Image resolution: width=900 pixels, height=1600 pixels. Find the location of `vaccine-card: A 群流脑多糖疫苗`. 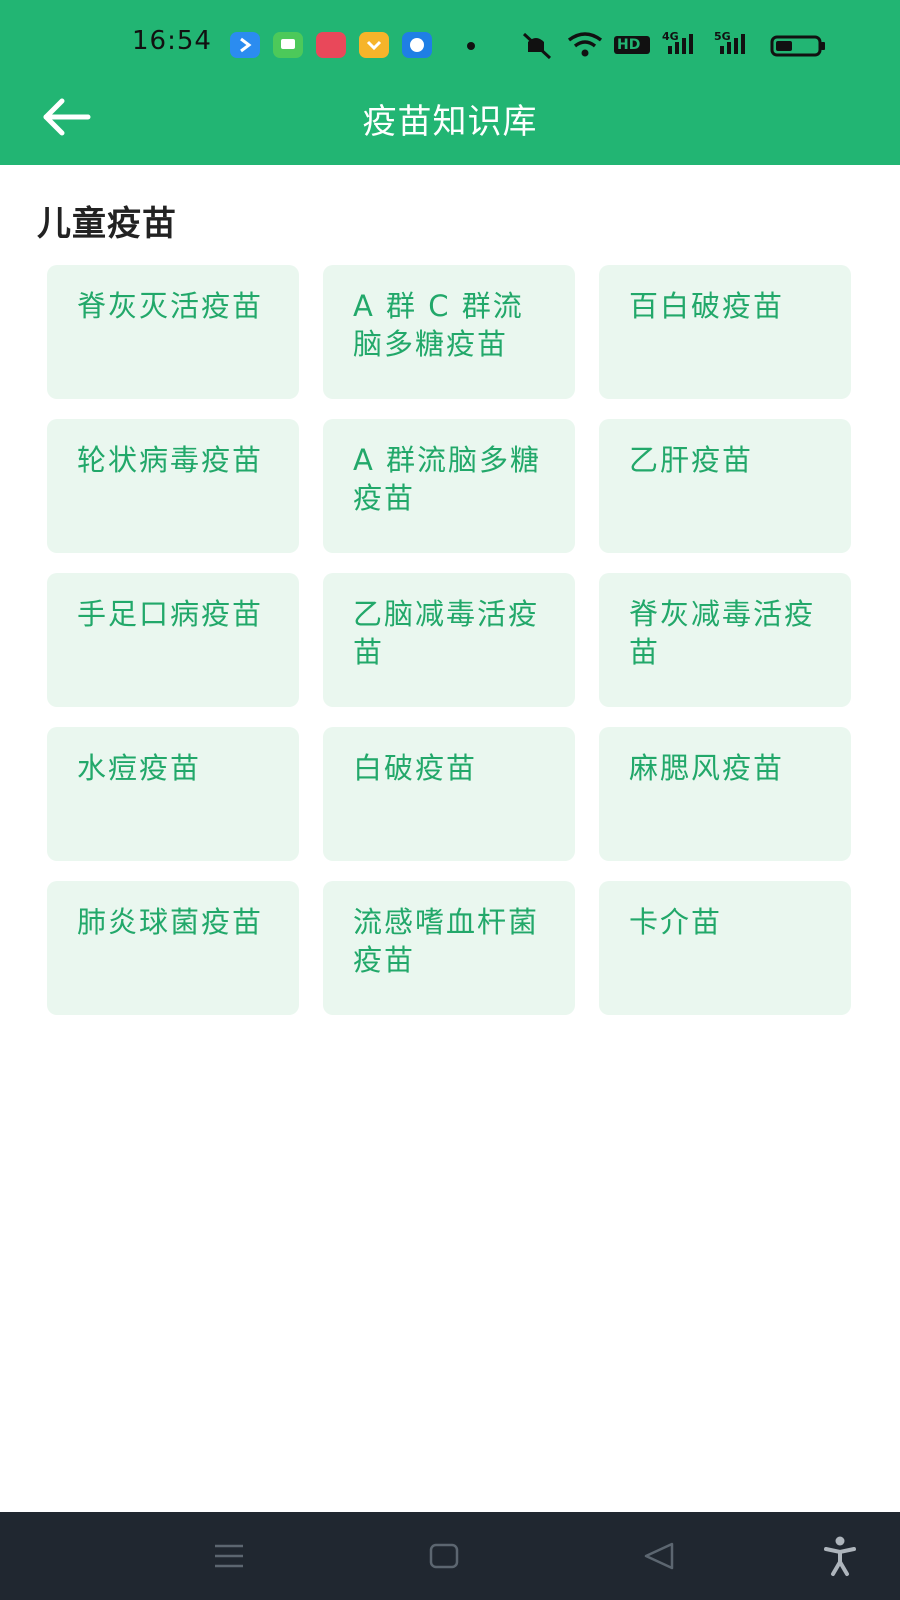

vaccine-card: A 群流脑多糖疫苗 is located at coordinates (449, 486).